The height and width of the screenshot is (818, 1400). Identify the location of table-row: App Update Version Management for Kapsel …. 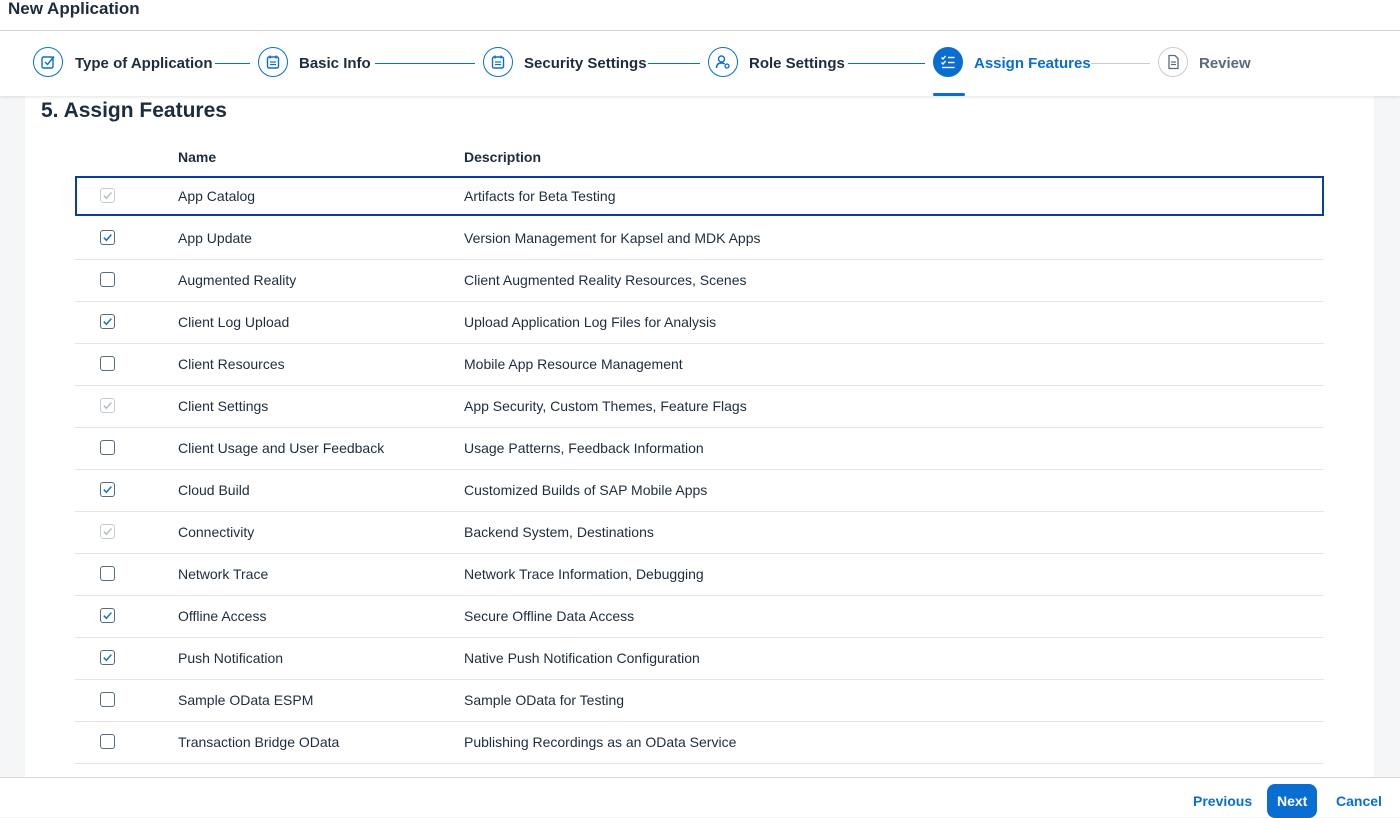
(699, 239).